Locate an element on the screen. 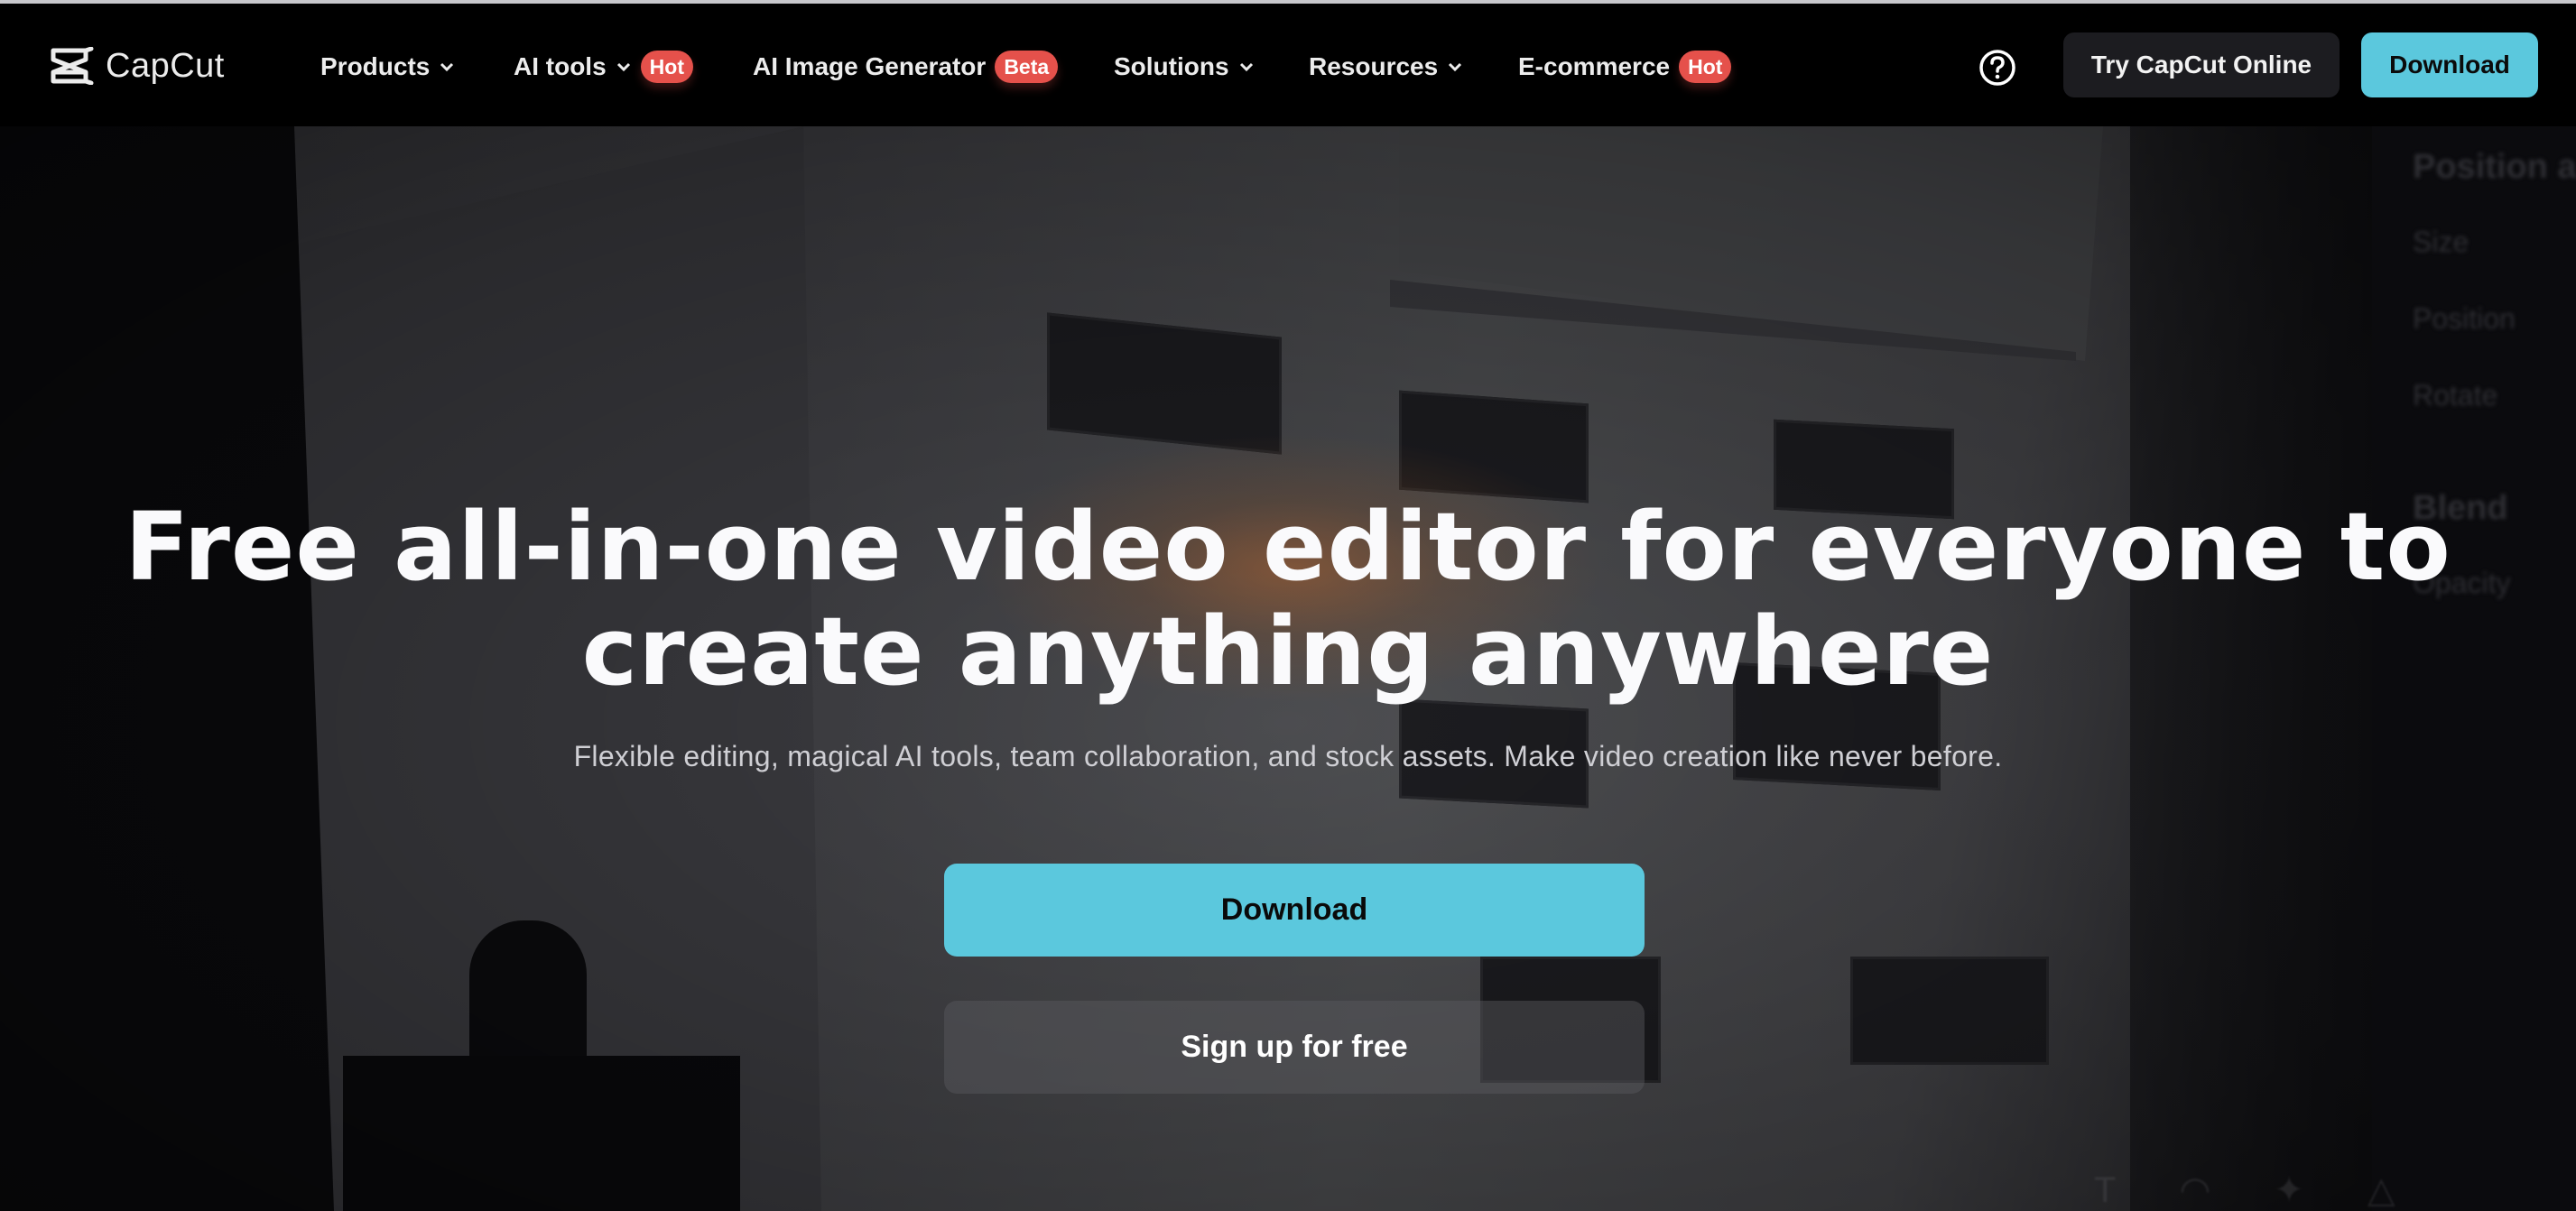 This screenshot has width=2576, height=1211. nav-products-label: Products is located at coordinates (375, 66).